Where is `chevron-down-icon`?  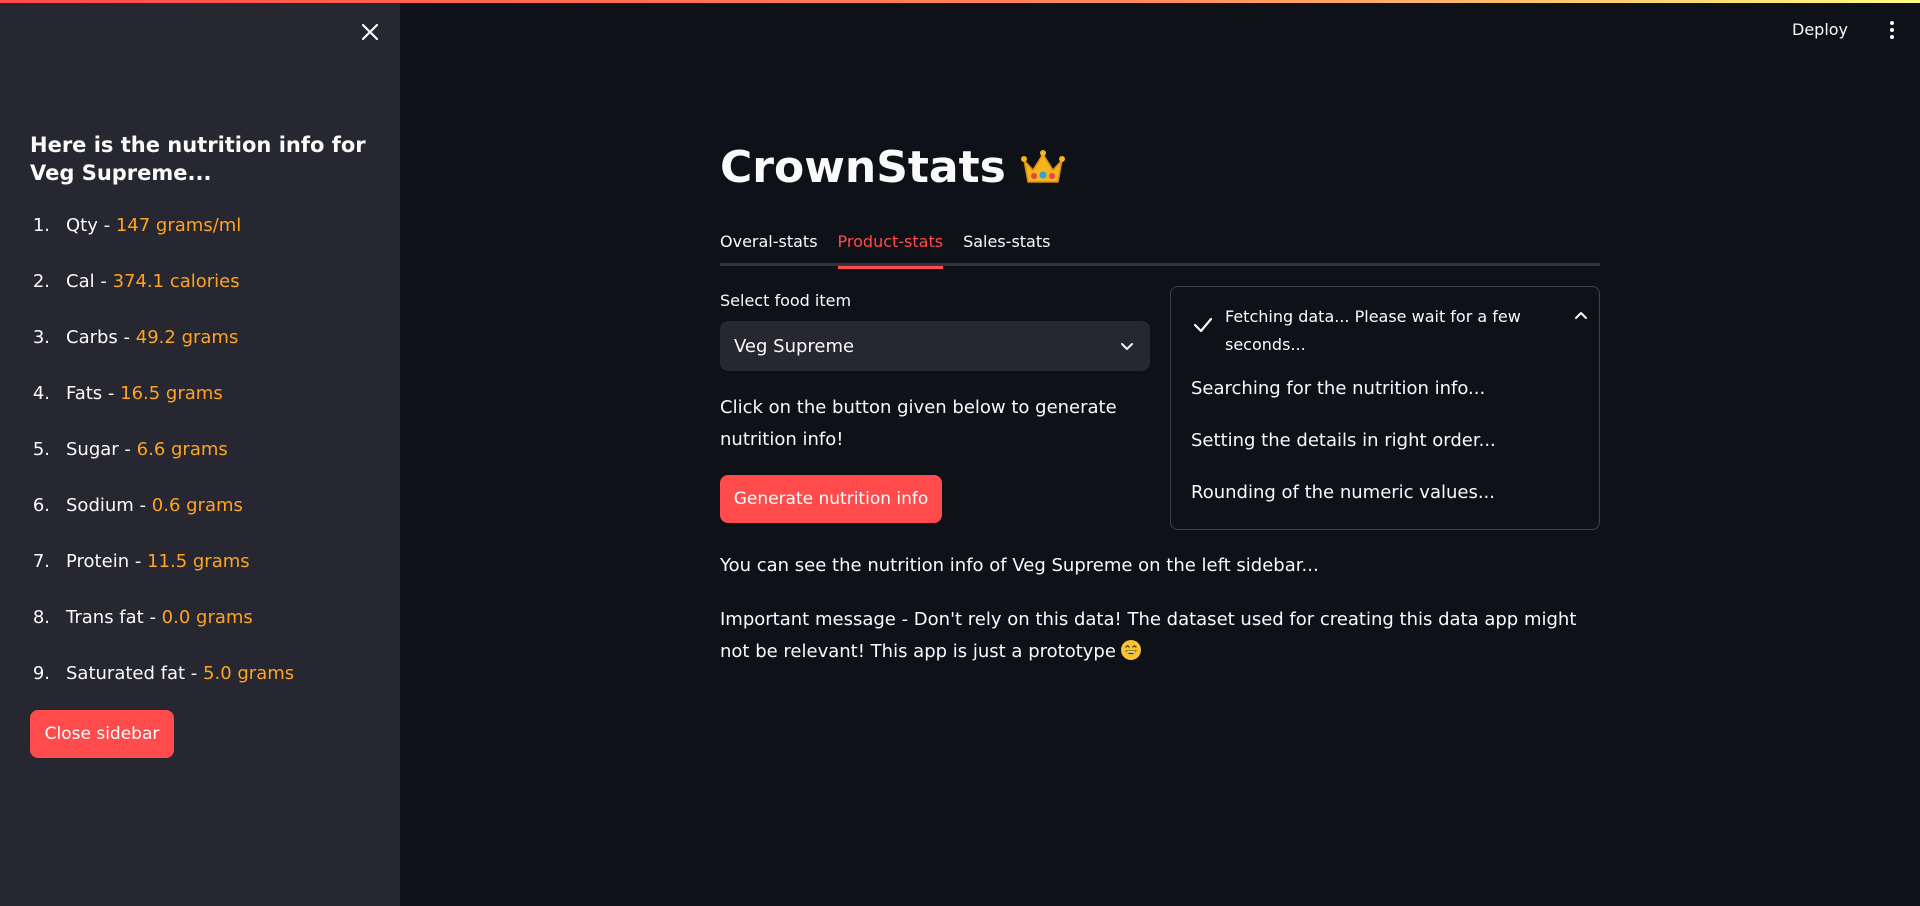 chevron-down-icon is located at coordinates (1127, 346).